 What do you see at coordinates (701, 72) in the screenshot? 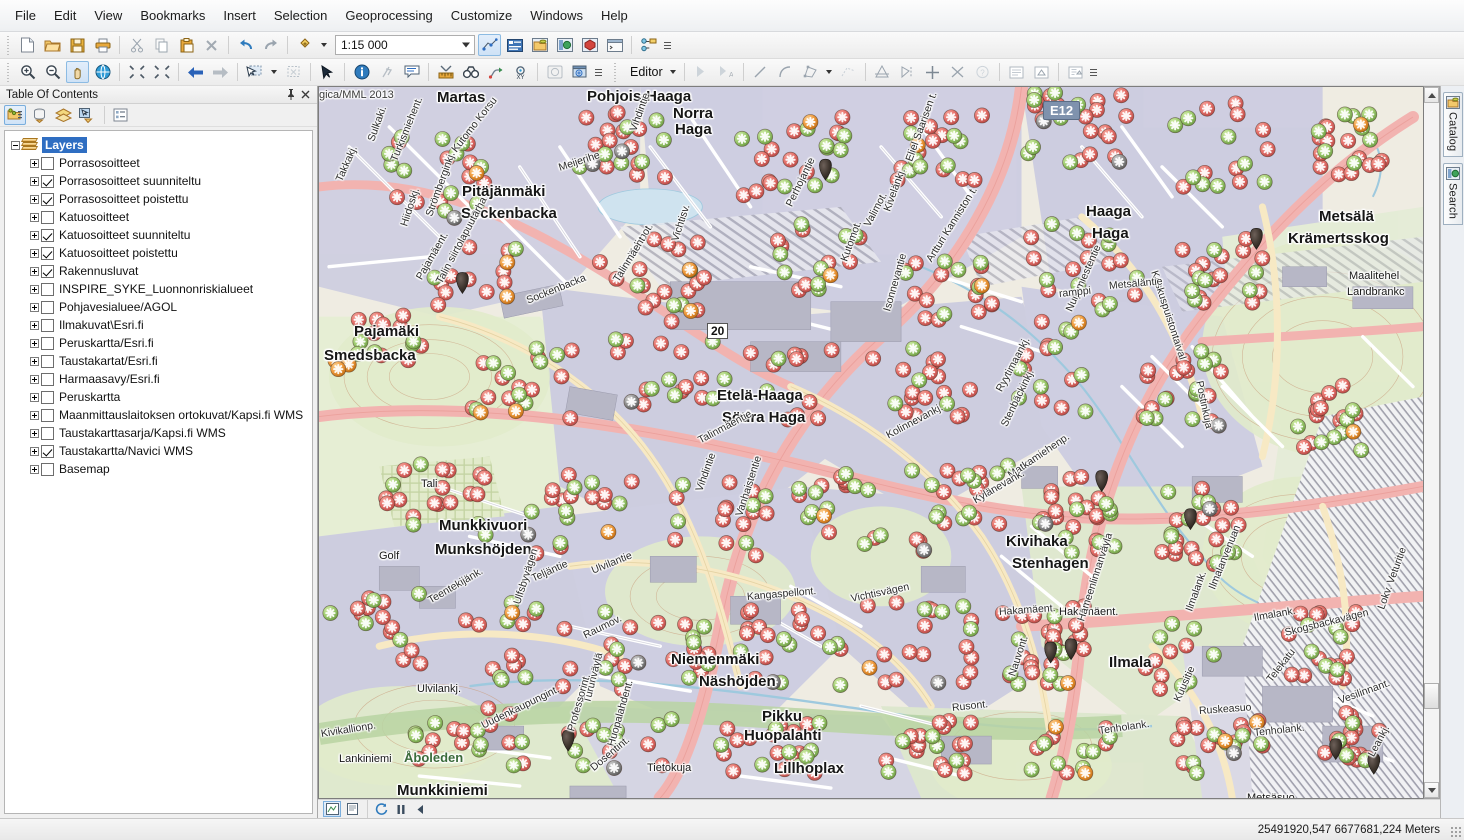
I see `edit-tool-icon` at bounding box center [701, 72].